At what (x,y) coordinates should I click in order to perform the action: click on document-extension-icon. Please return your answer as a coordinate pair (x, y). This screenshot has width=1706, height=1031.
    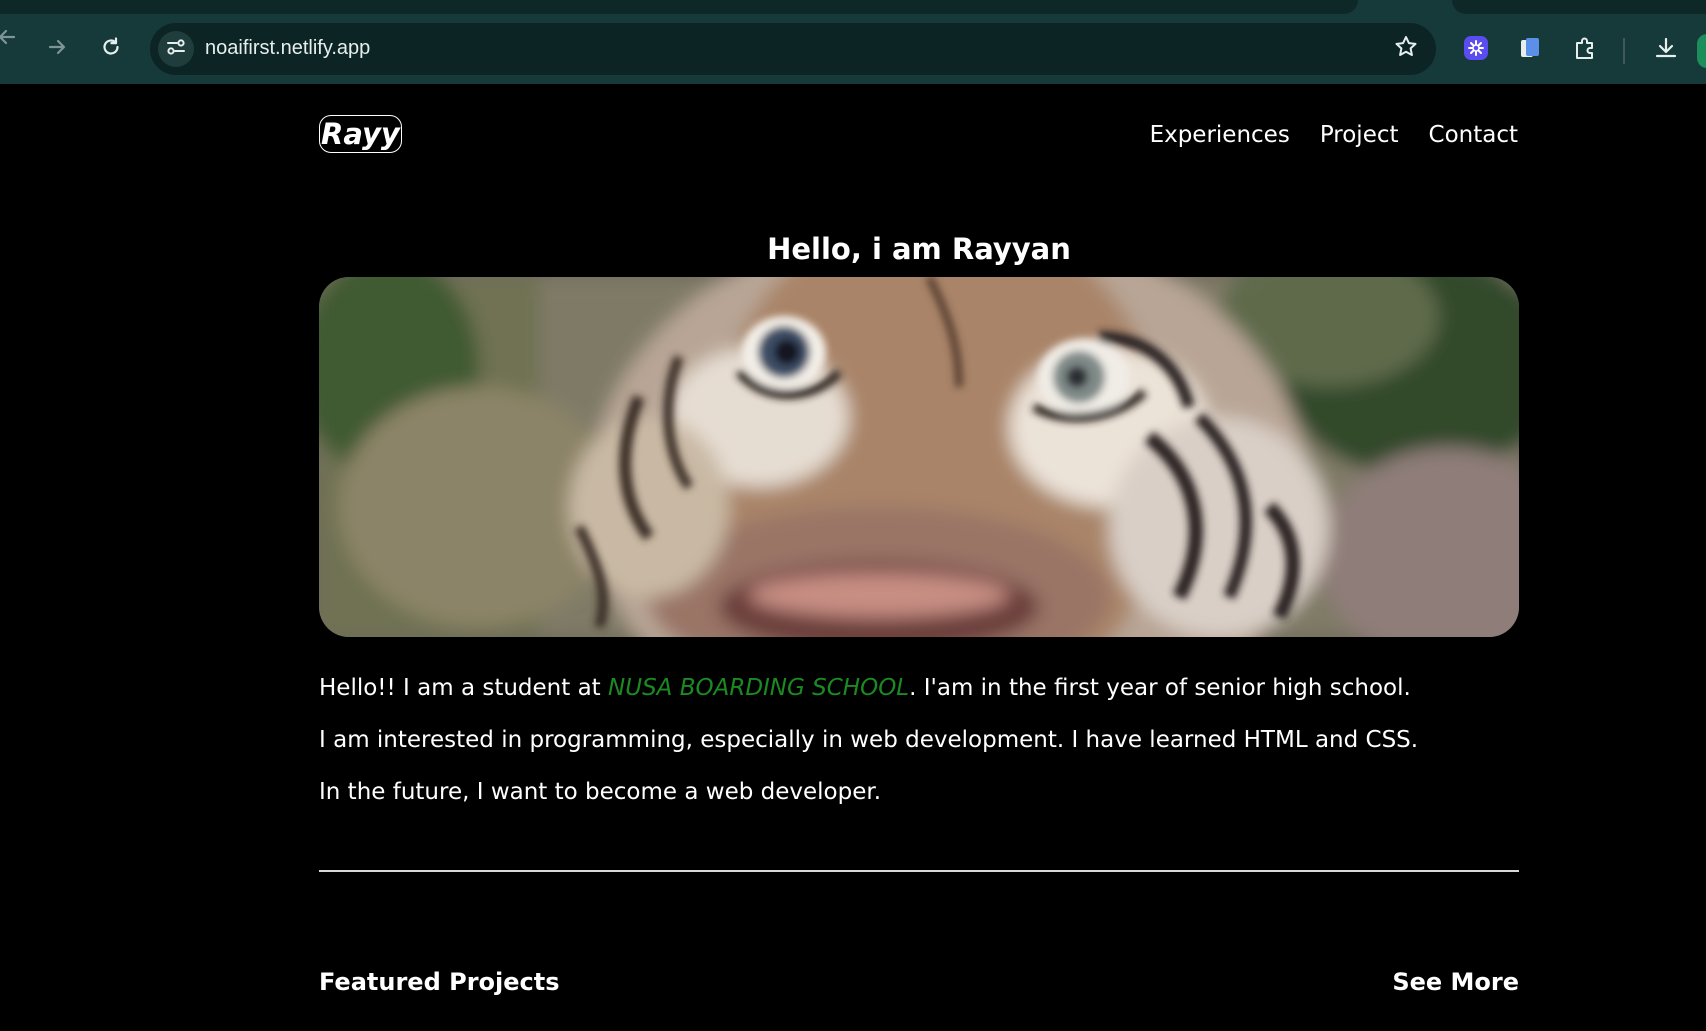
    Looking at the image, I should click on (1530, 50).